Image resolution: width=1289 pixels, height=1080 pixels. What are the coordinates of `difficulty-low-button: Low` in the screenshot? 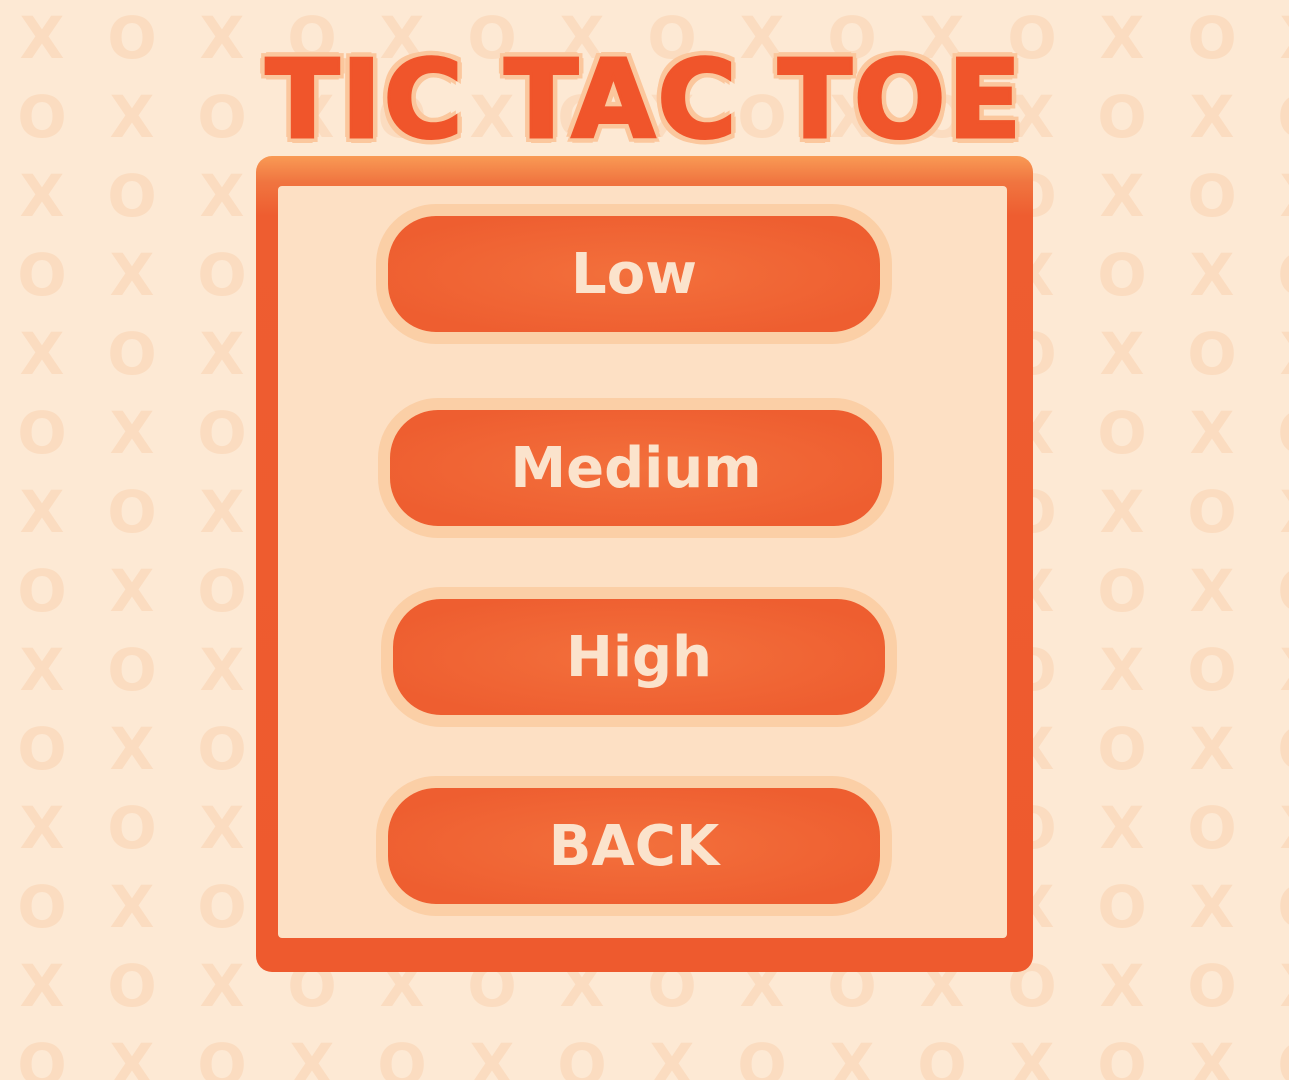 It's located at (634, 274).